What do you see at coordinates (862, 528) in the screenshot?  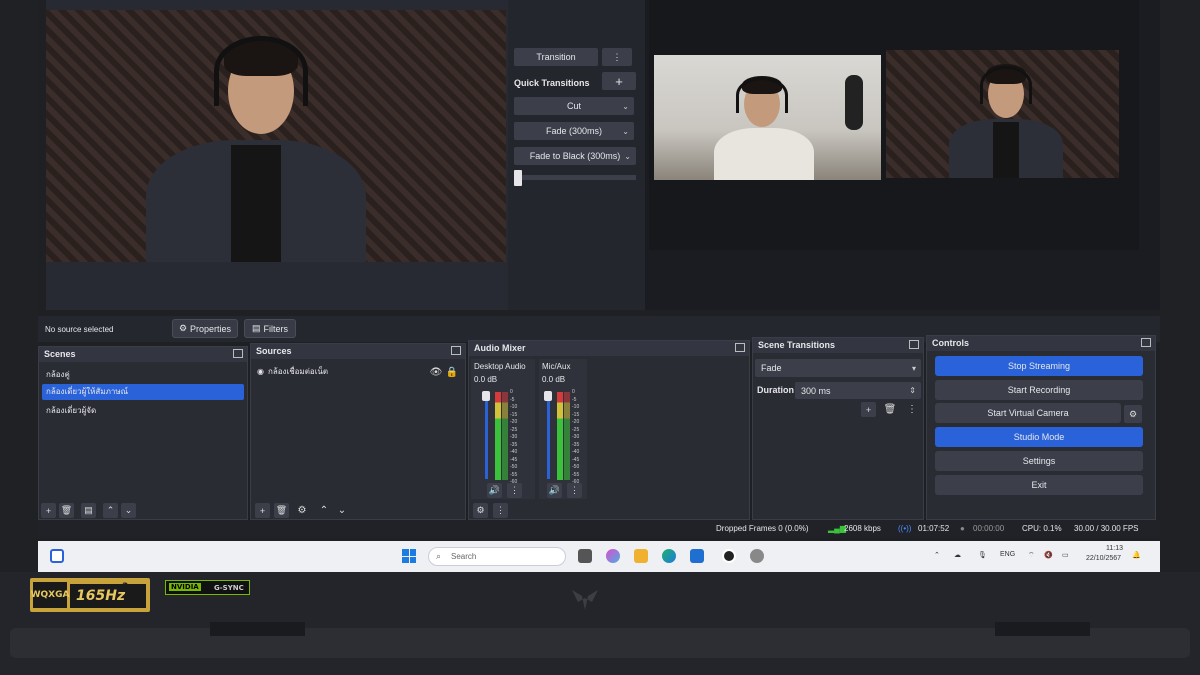 I see `bitrate: 2608 kbps` at bounding box center [862, 528].